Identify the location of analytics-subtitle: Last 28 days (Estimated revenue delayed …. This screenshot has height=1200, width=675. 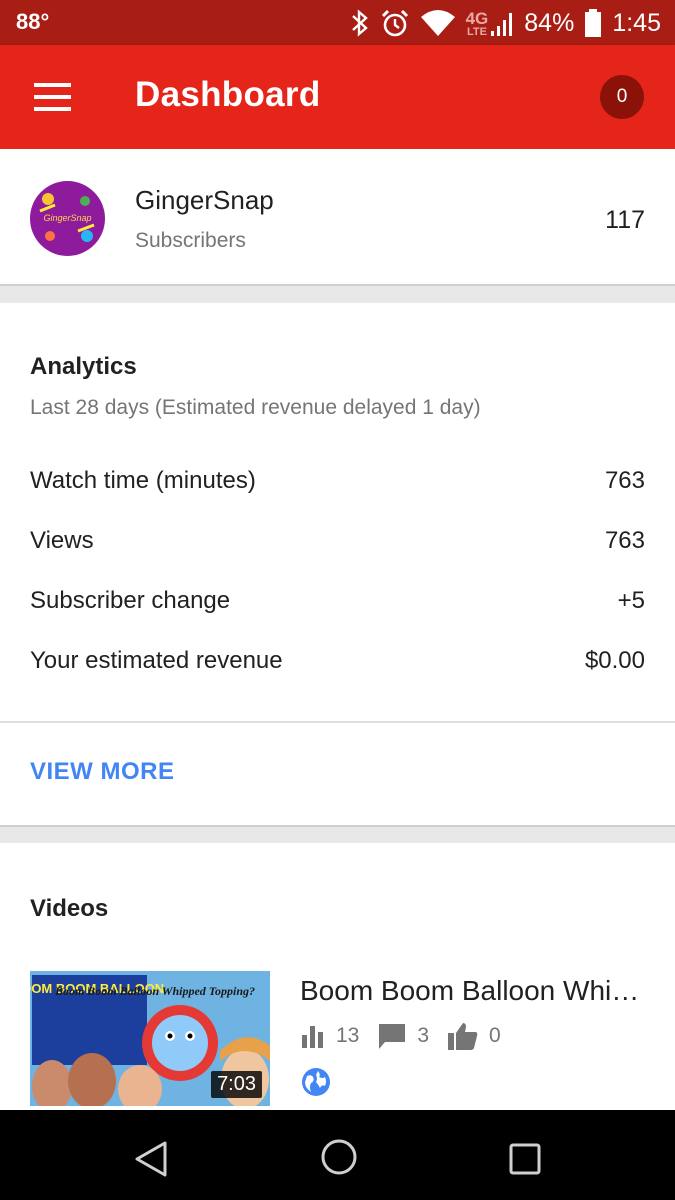
(255, 407).